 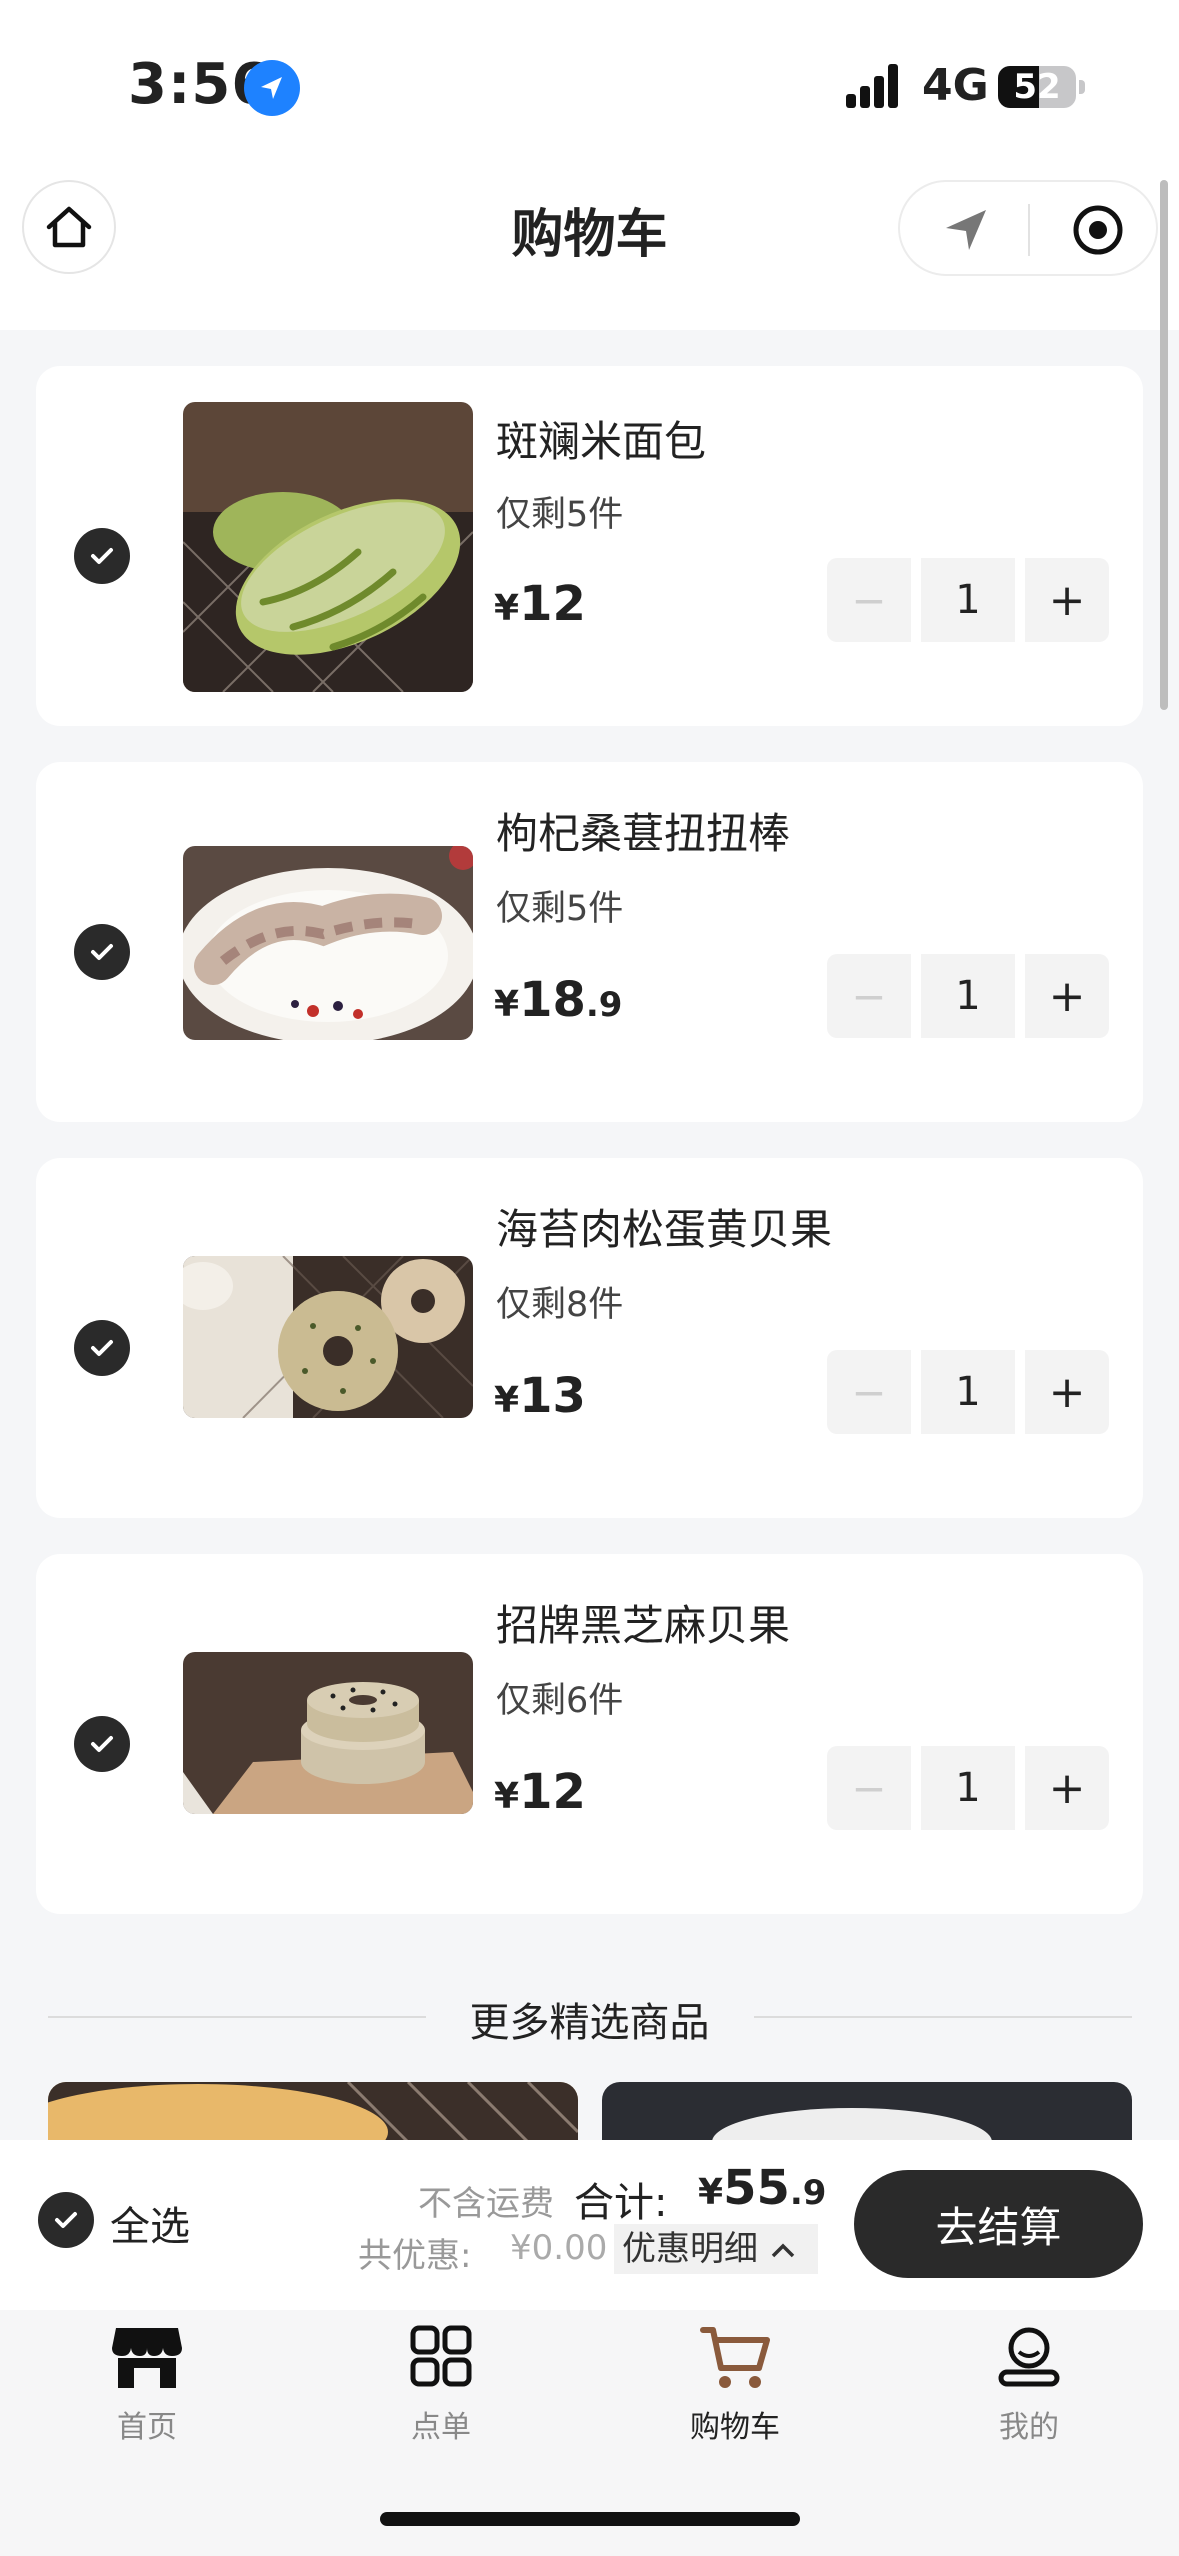 I want to click on tab-label: 购物车, so click(x=735, y=2427).